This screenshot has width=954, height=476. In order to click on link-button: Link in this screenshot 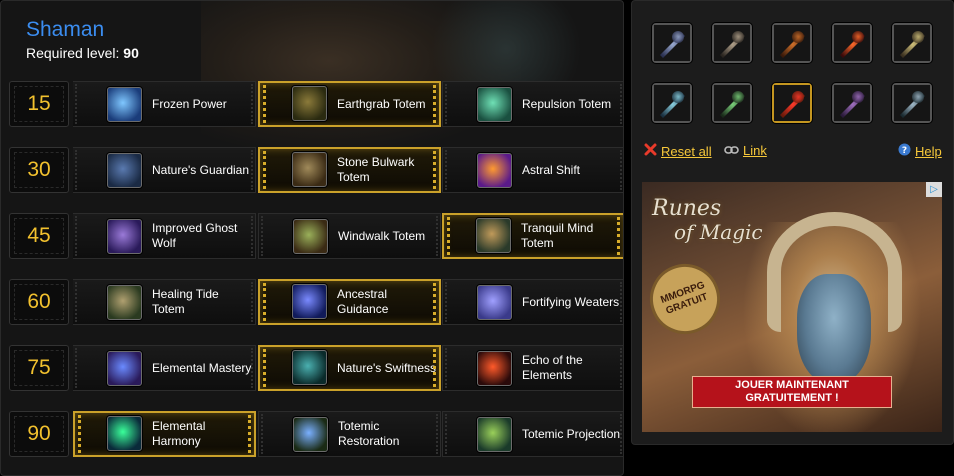, I will do `click(745, 150)`.